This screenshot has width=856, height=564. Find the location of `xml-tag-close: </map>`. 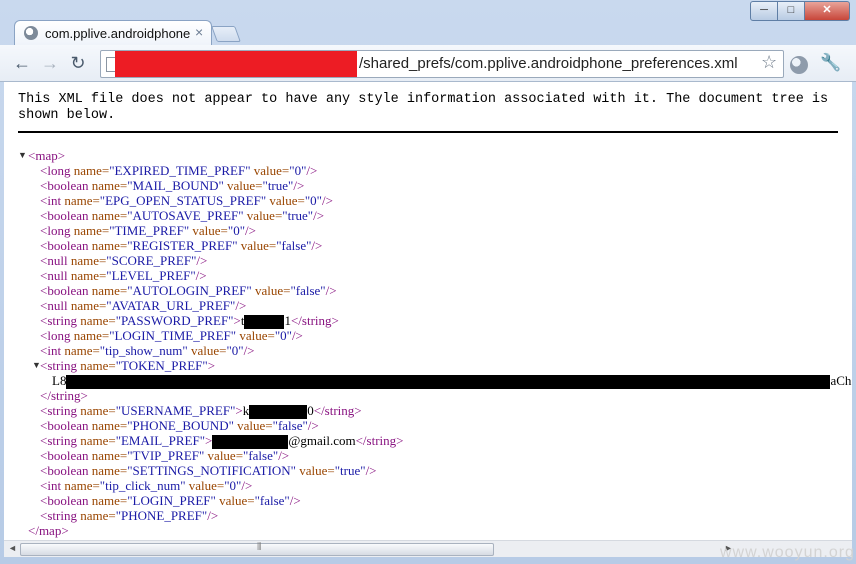

xml-tag-close: </map> is located at coordinates (48, 530).